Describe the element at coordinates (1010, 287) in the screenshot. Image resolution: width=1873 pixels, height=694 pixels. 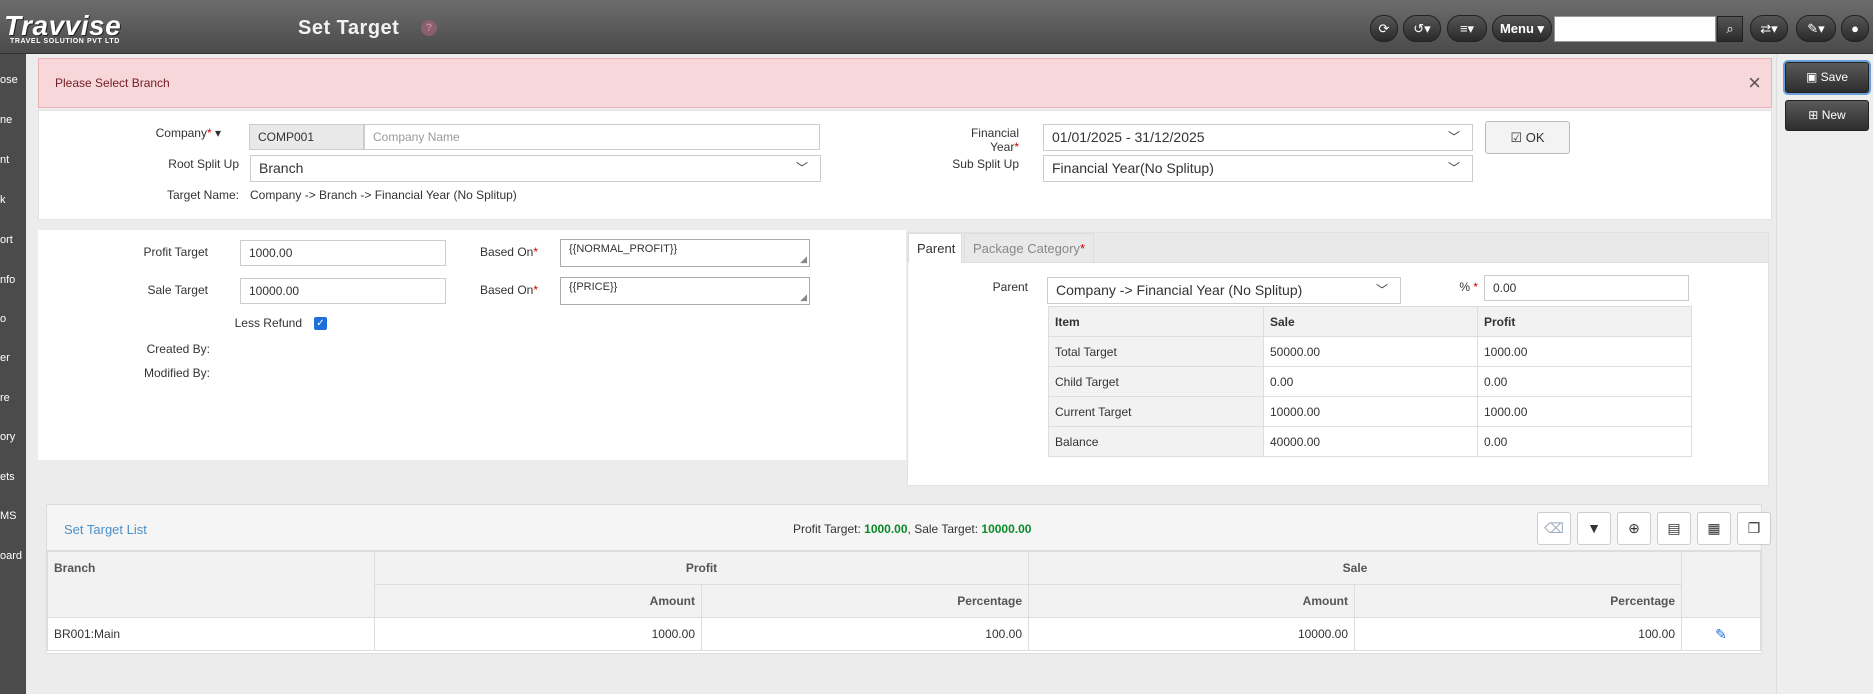
I see `parent-label: Parent` at that location.